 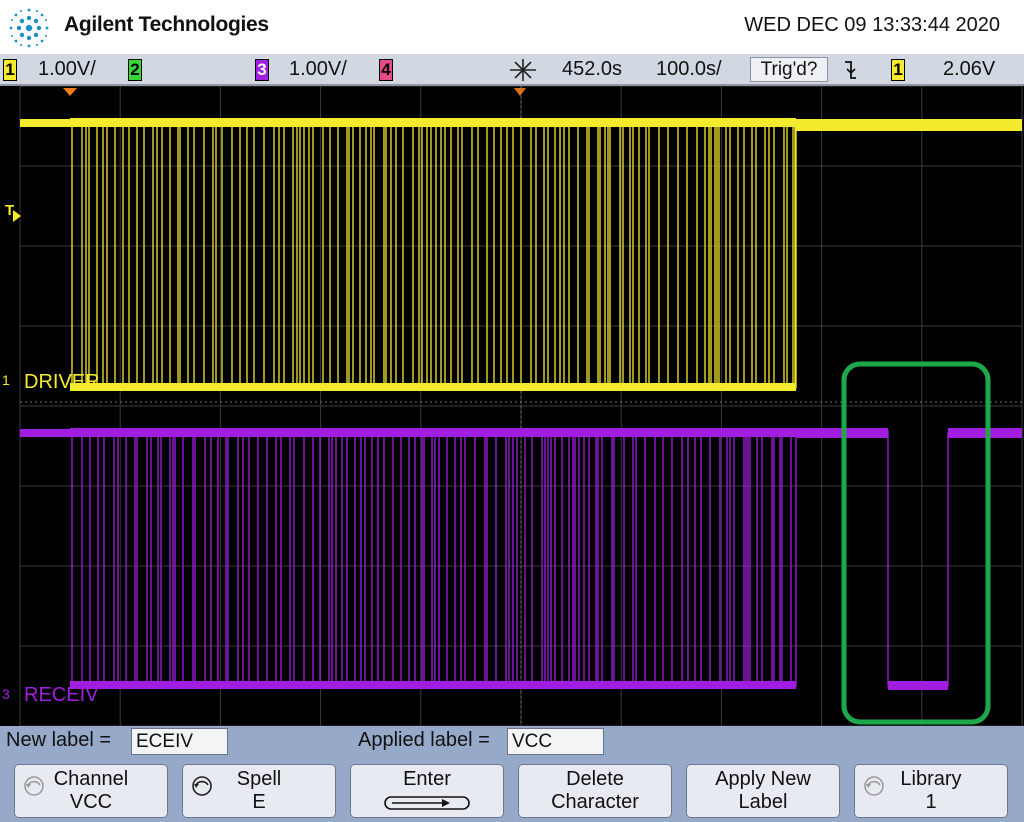 I want to click on delete-softkey-label-2: Character, so click(x=595, y=802).